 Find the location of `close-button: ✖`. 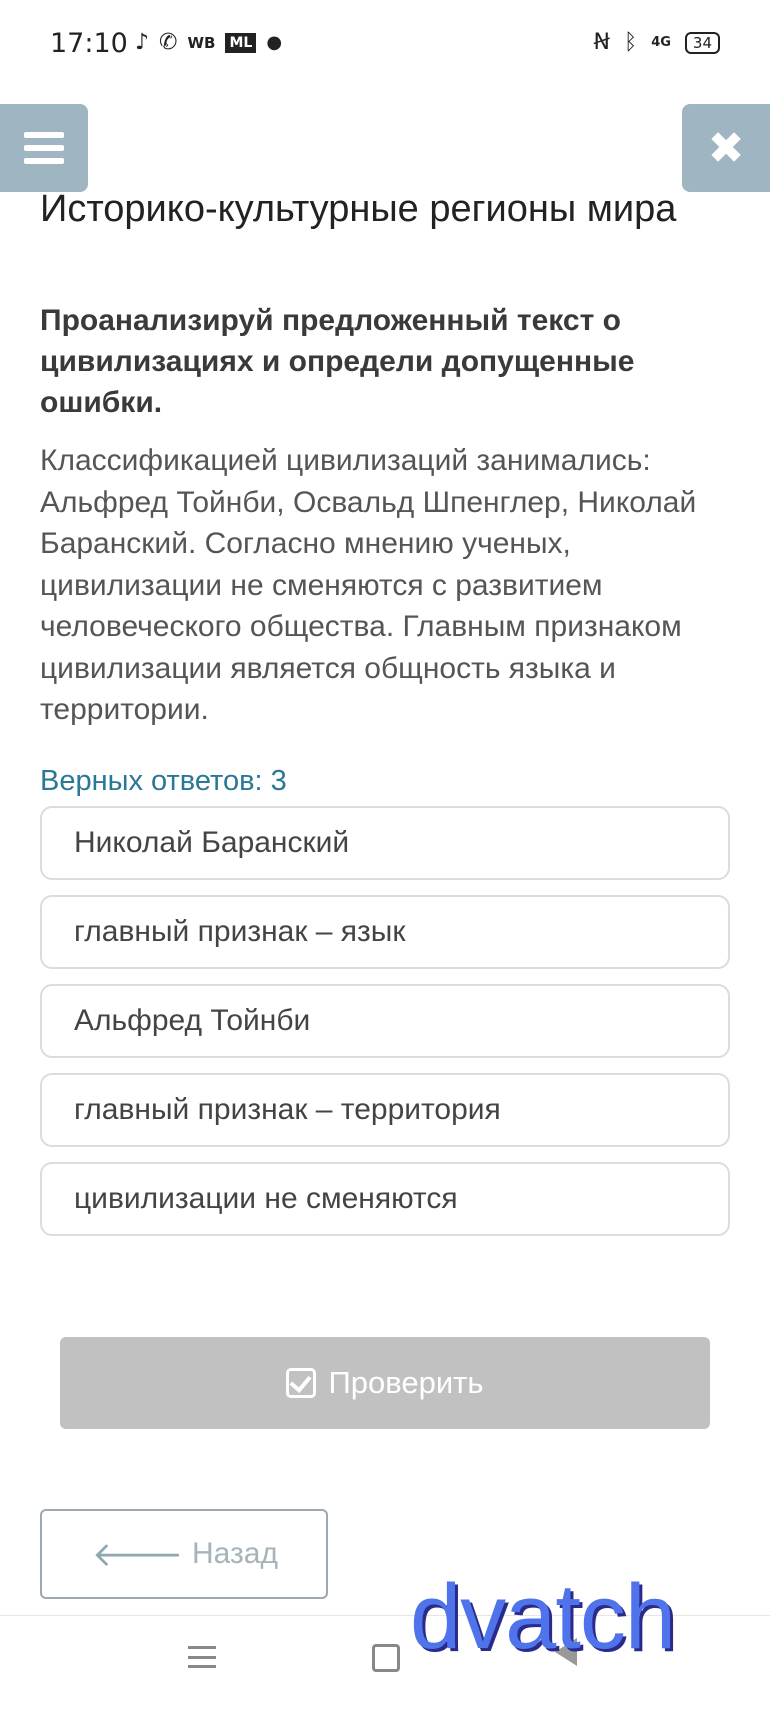

close-button: ✖ is located at coordinates (726, 148).